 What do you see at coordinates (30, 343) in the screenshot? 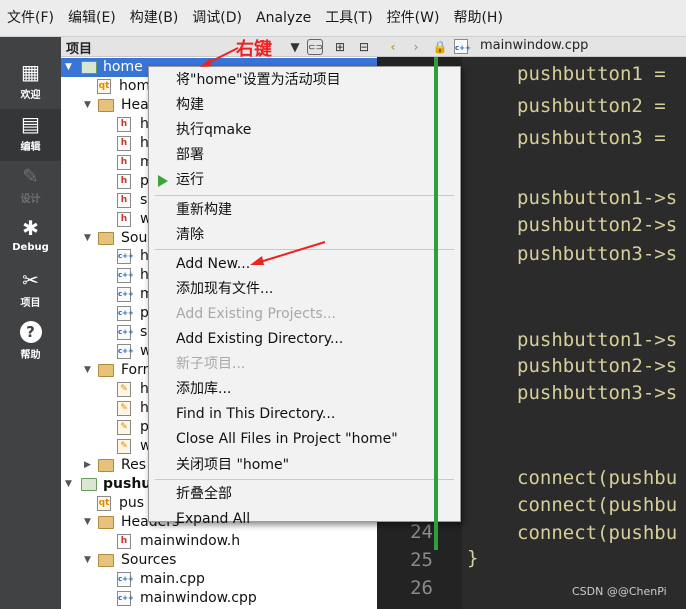
I see `mode-help: ? 帮助` at bounding box center [30, 343].